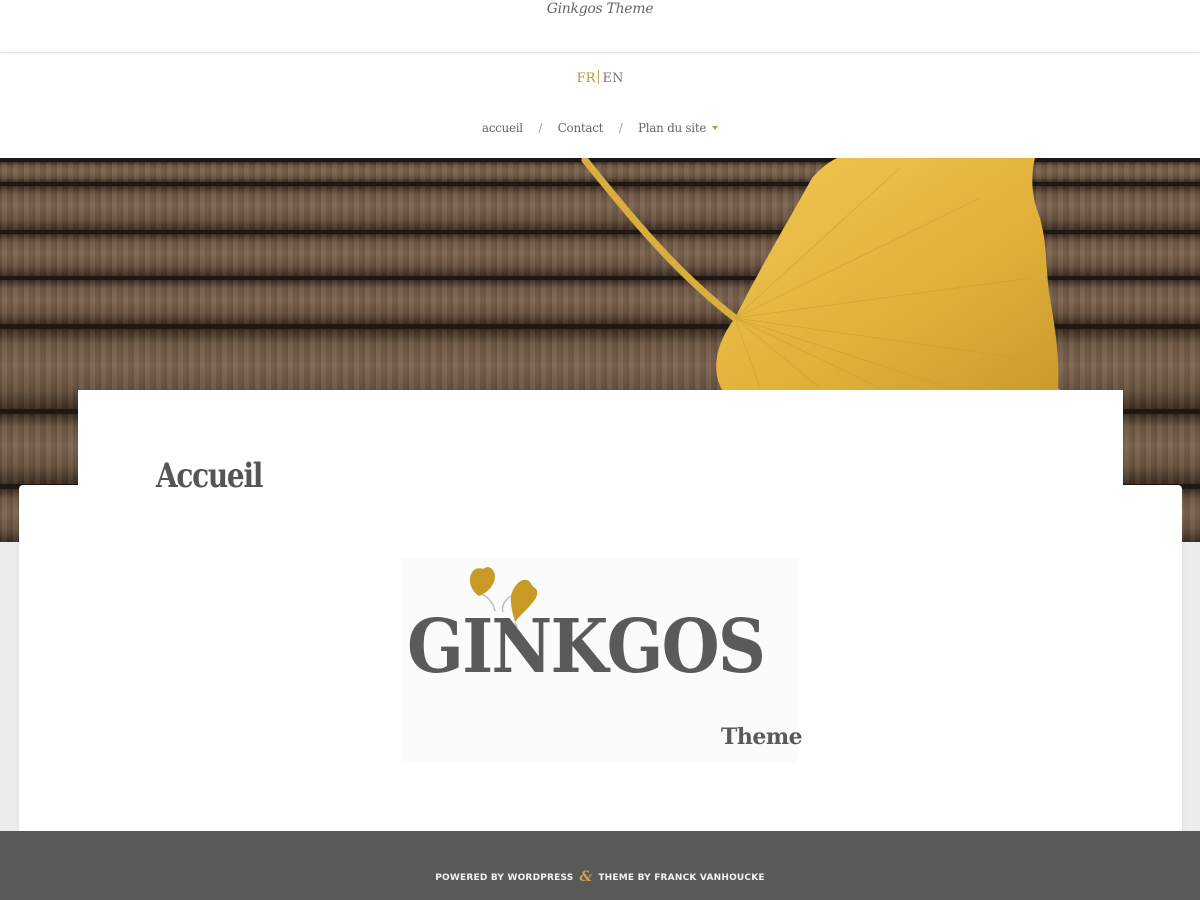 The width and height of the screenshot is (1200, 900). What do you see at coordinates (504, 878) in the screenshot?
I see `powered-by-wordpress-link: POWERED BY WORDPRESS` at bounding box center [504, 878].